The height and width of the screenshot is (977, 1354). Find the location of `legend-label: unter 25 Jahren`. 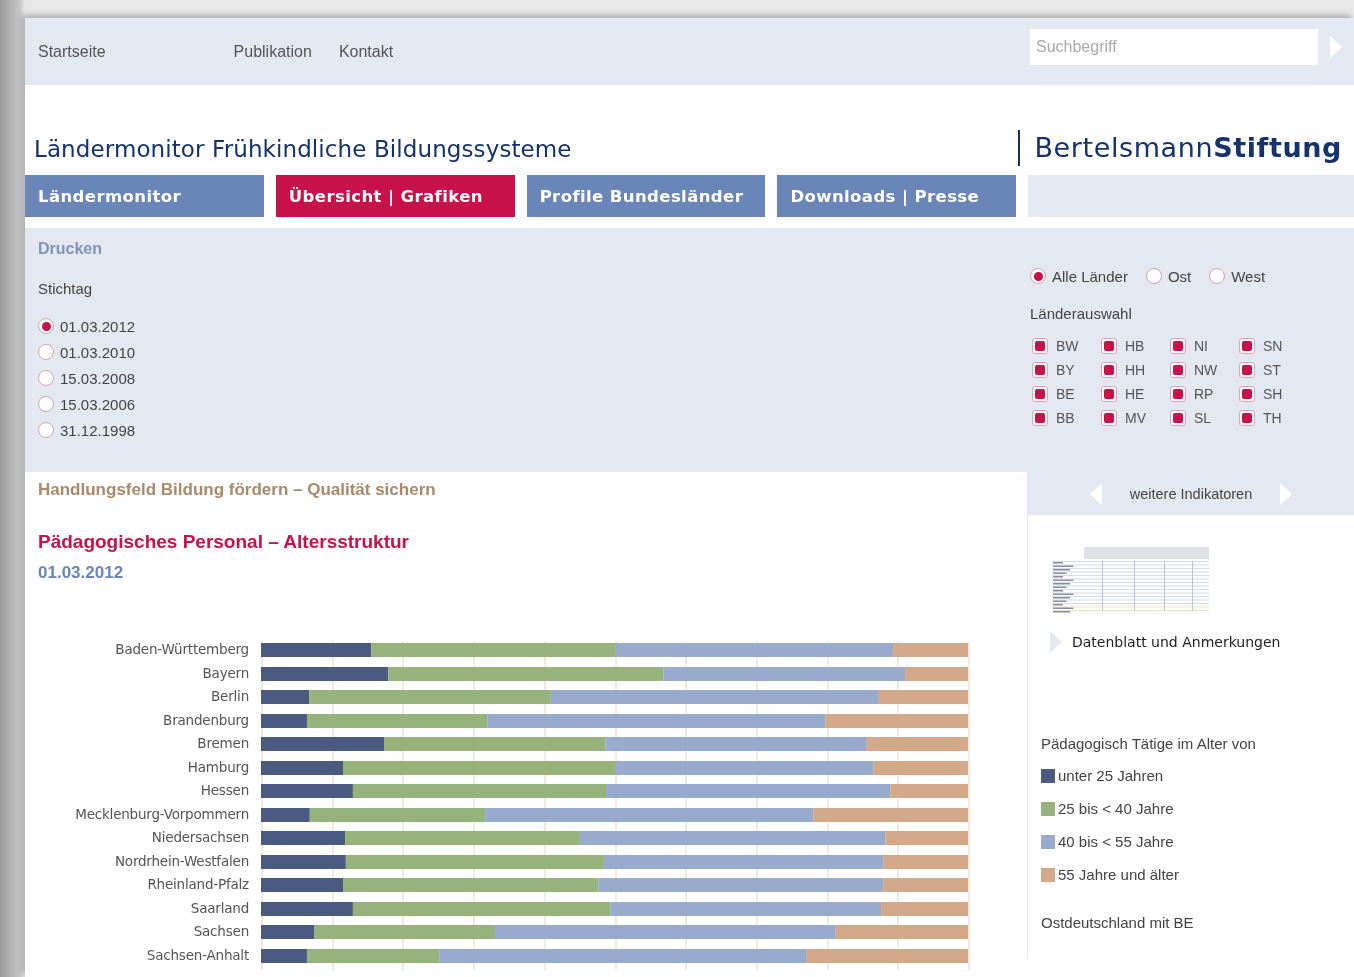

legend-label: unter 25 Jahren is located at coordinates (1111, 775).